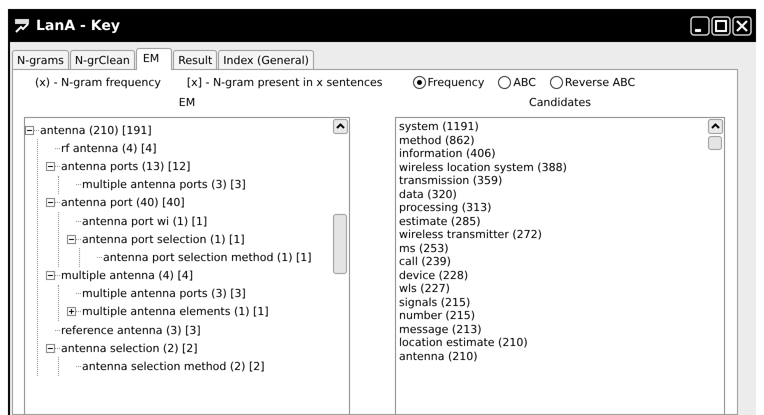 Image resolution: width=764 pixels, height=415 pixels. Describe the element at coordinates (553, 194) in the screenshot. I see `list-item: data (320)` at that location.